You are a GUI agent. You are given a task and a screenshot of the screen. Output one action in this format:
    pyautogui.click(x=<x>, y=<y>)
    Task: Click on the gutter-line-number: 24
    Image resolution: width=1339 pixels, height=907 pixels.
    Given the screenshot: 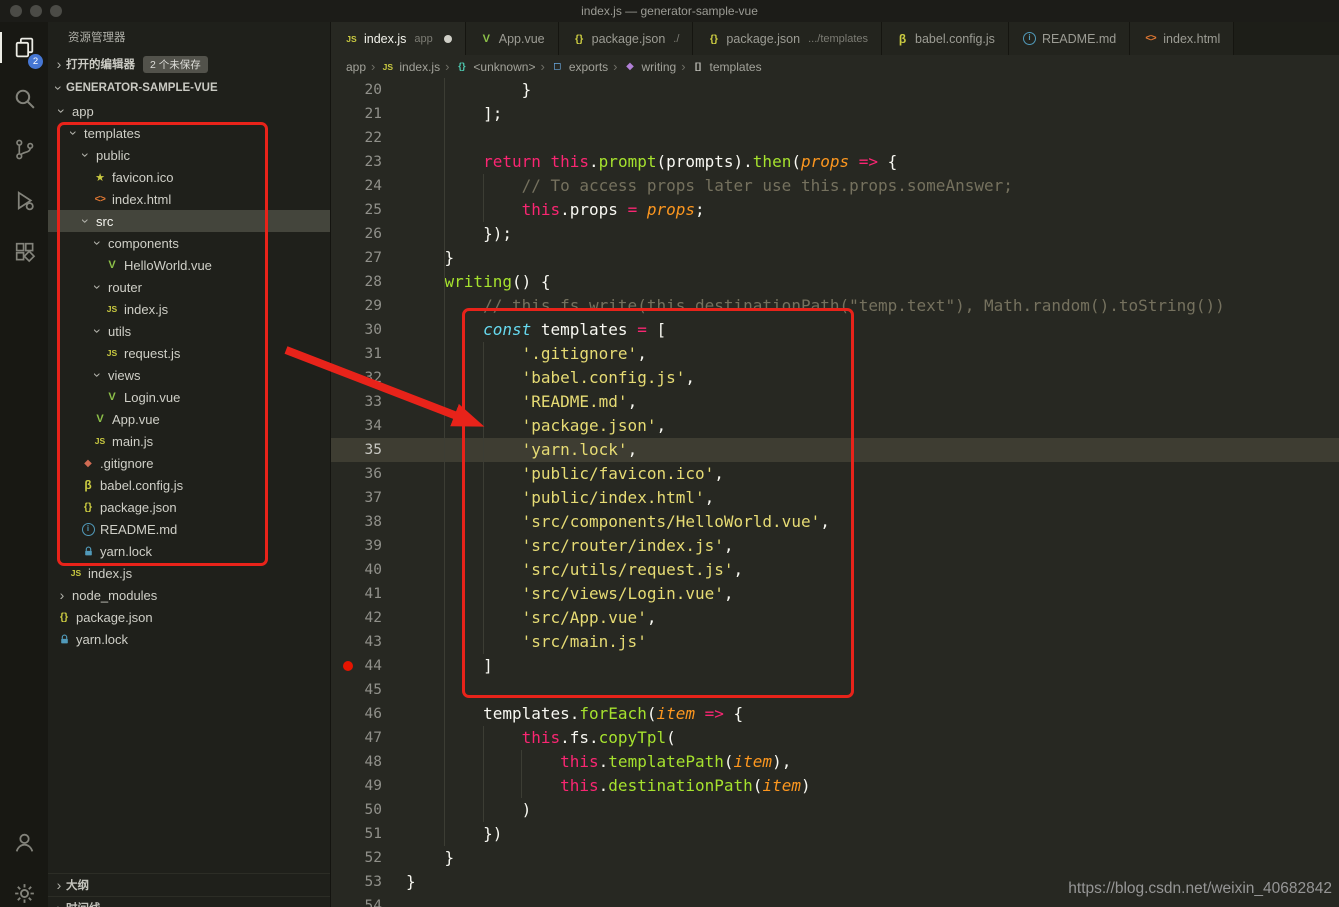 What is the action you would take?
    pyautogui.click(x=368, y=186)
    